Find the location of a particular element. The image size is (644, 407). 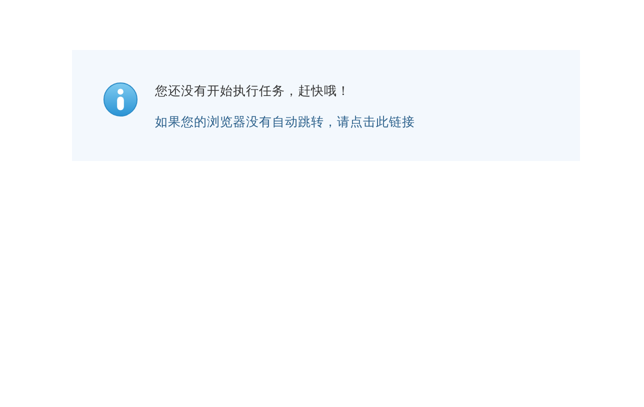

info-icon is located at coordinates (120, 99).